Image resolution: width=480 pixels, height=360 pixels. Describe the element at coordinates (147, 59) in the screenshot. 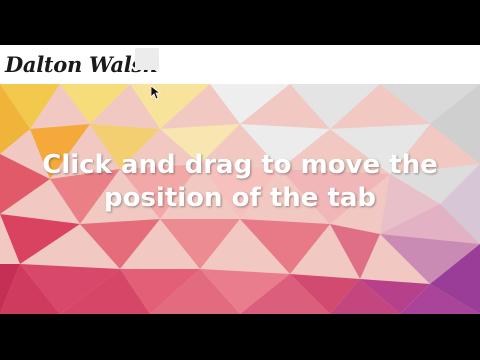

I see `draggable-tab-handle` at that location.